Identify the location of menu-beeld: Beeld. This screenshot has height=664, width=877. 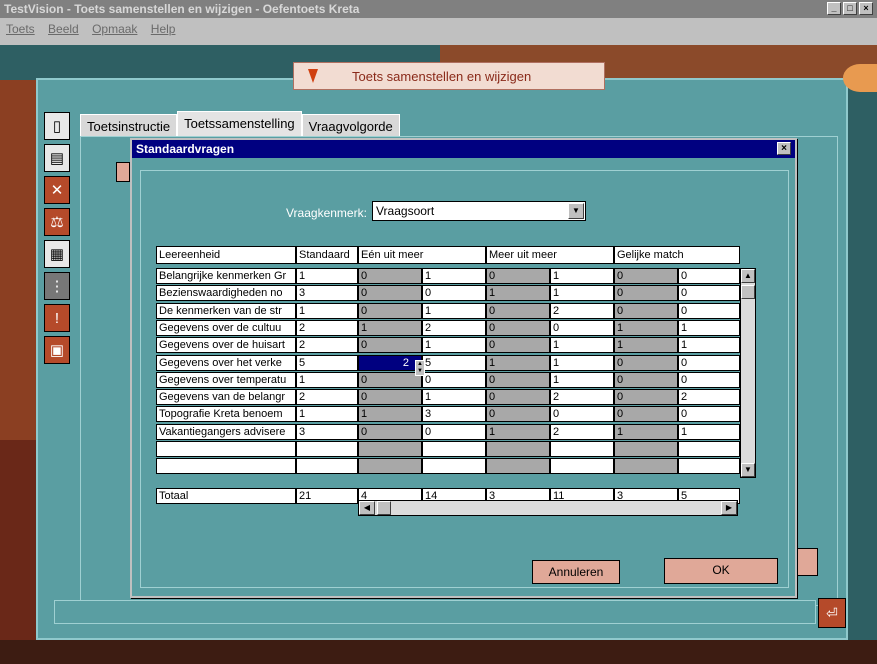
(63, 29).